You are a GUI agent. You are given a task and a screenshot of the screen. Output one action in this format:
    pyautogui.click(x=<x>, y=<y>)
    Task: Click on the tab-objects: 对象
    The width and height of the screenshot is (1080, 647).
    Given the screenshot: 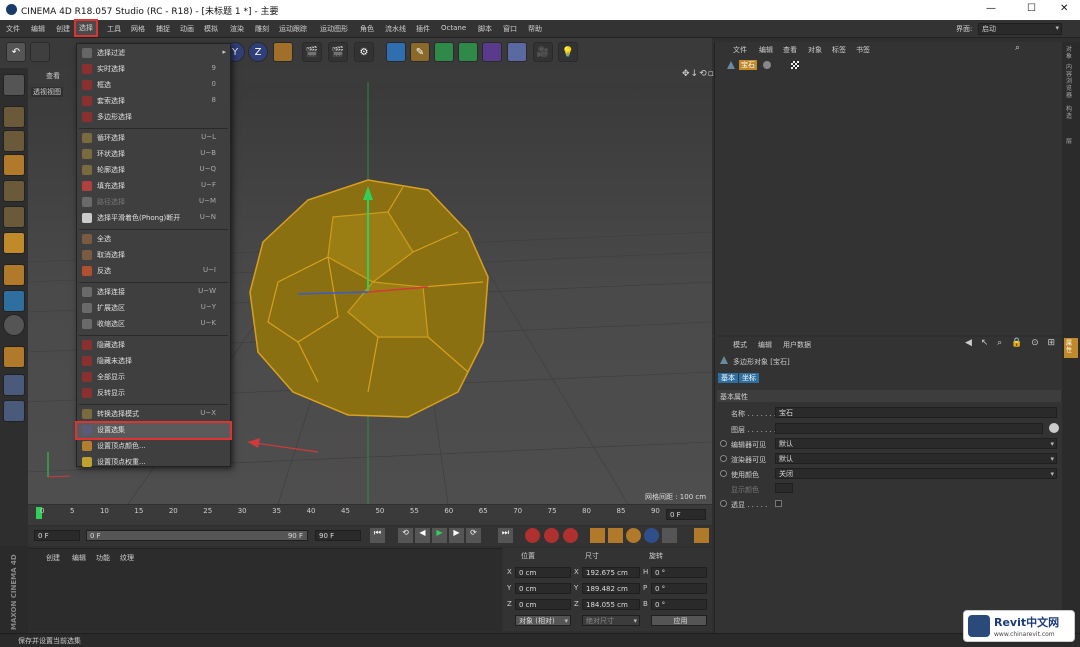 What is the action you would take?
    pyautogui.click(x=1071, y=53)
    